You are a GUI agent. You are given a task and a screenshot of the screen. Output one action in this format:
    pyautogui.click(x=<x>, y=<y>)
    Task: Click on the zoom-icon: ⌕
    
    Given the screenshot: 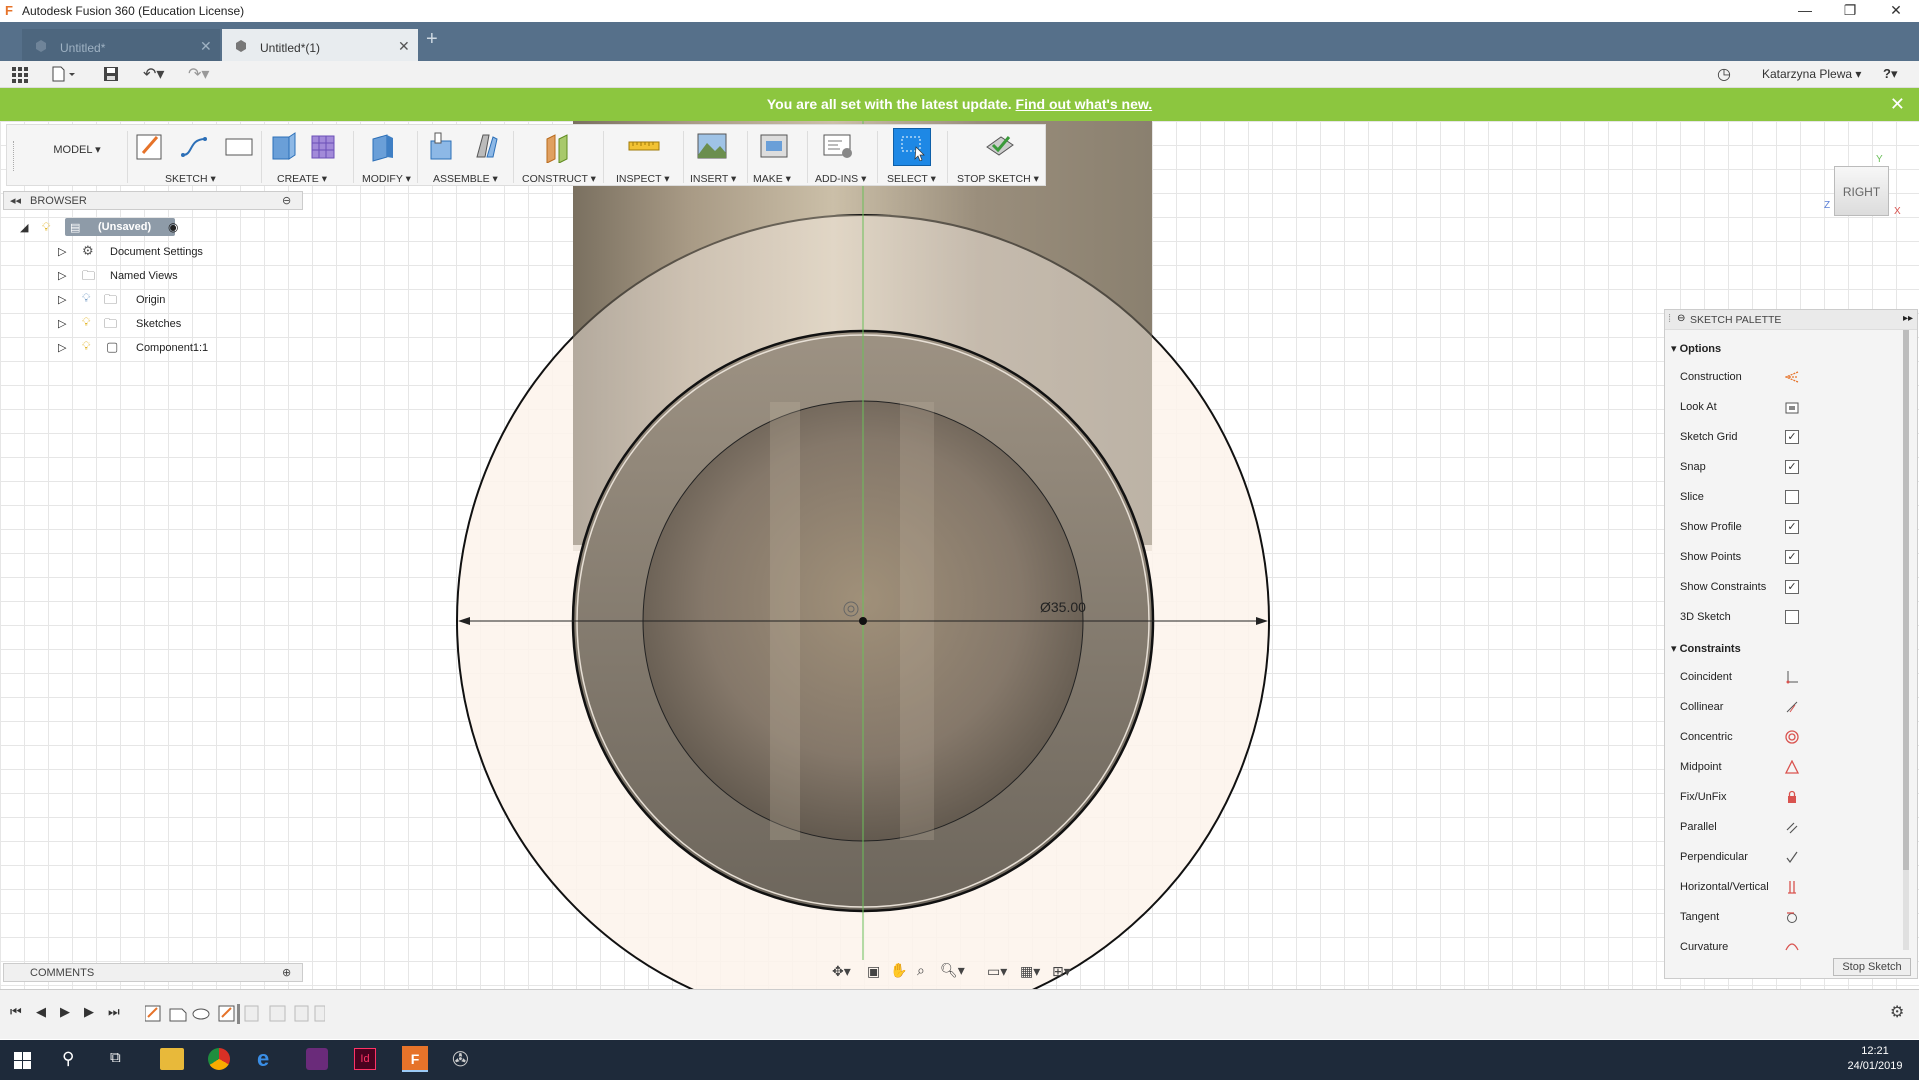 What is the action you would take?
    pyautogui.click(x=921, y=970)
    